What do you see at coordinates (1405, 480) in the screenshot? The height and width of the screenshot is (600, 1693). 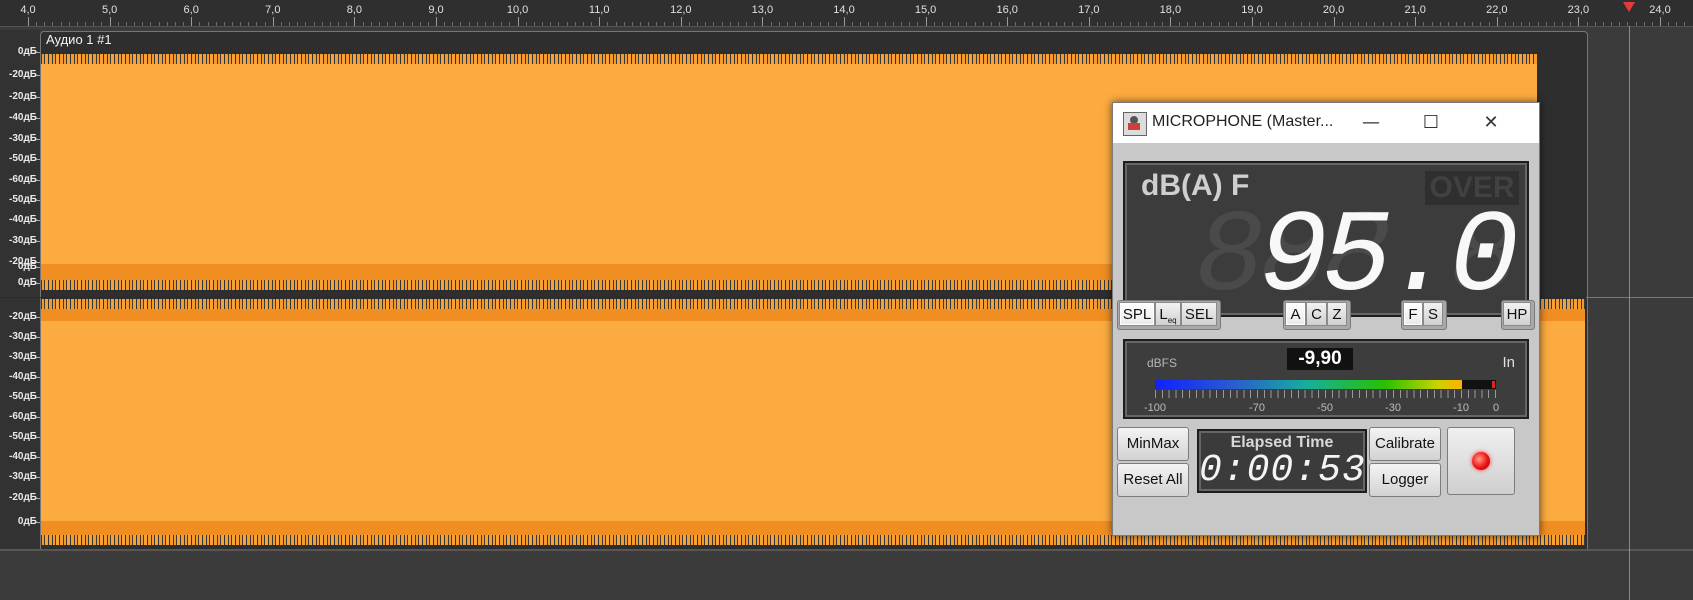 I see `logger-button: Logger` at bounding box center [1405, 480].